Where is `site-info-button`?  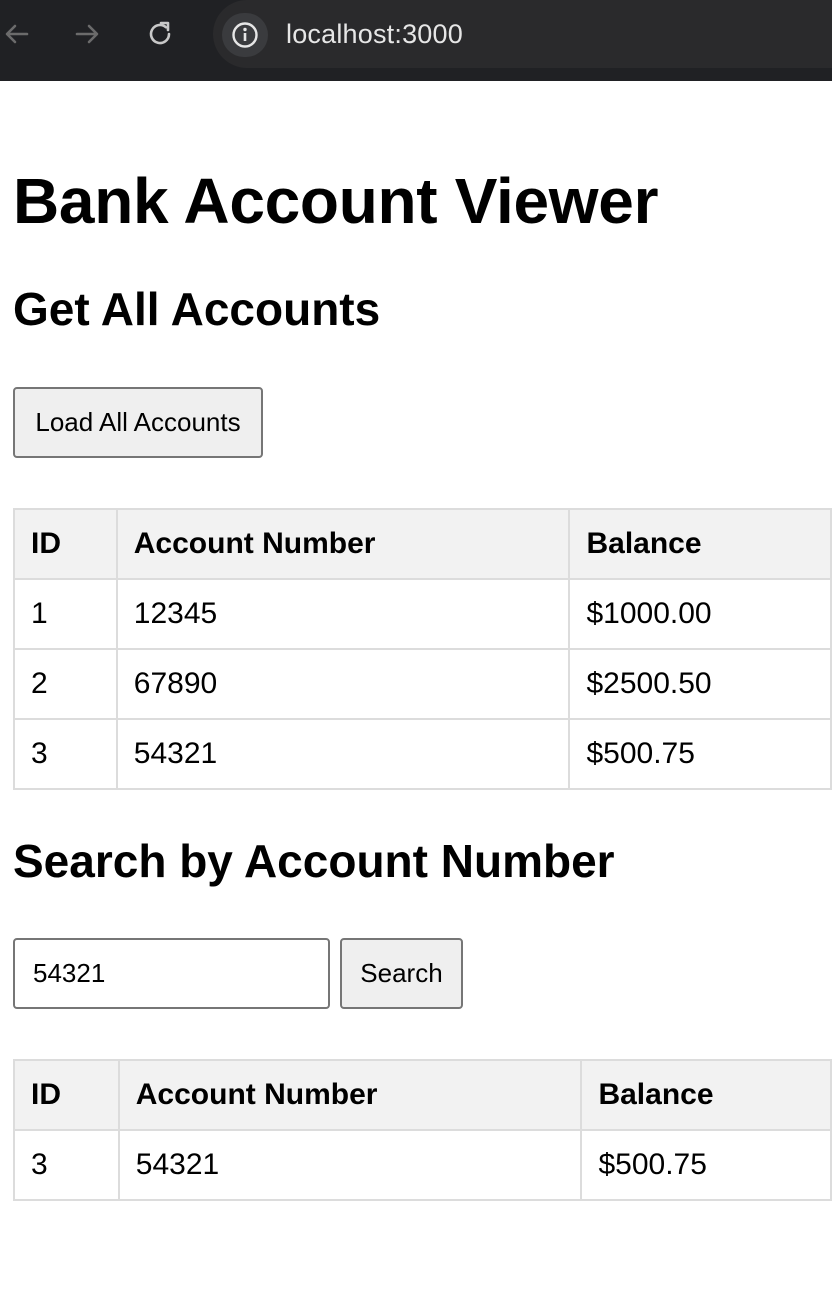 site-info-button is located at coordinates (245, 35).